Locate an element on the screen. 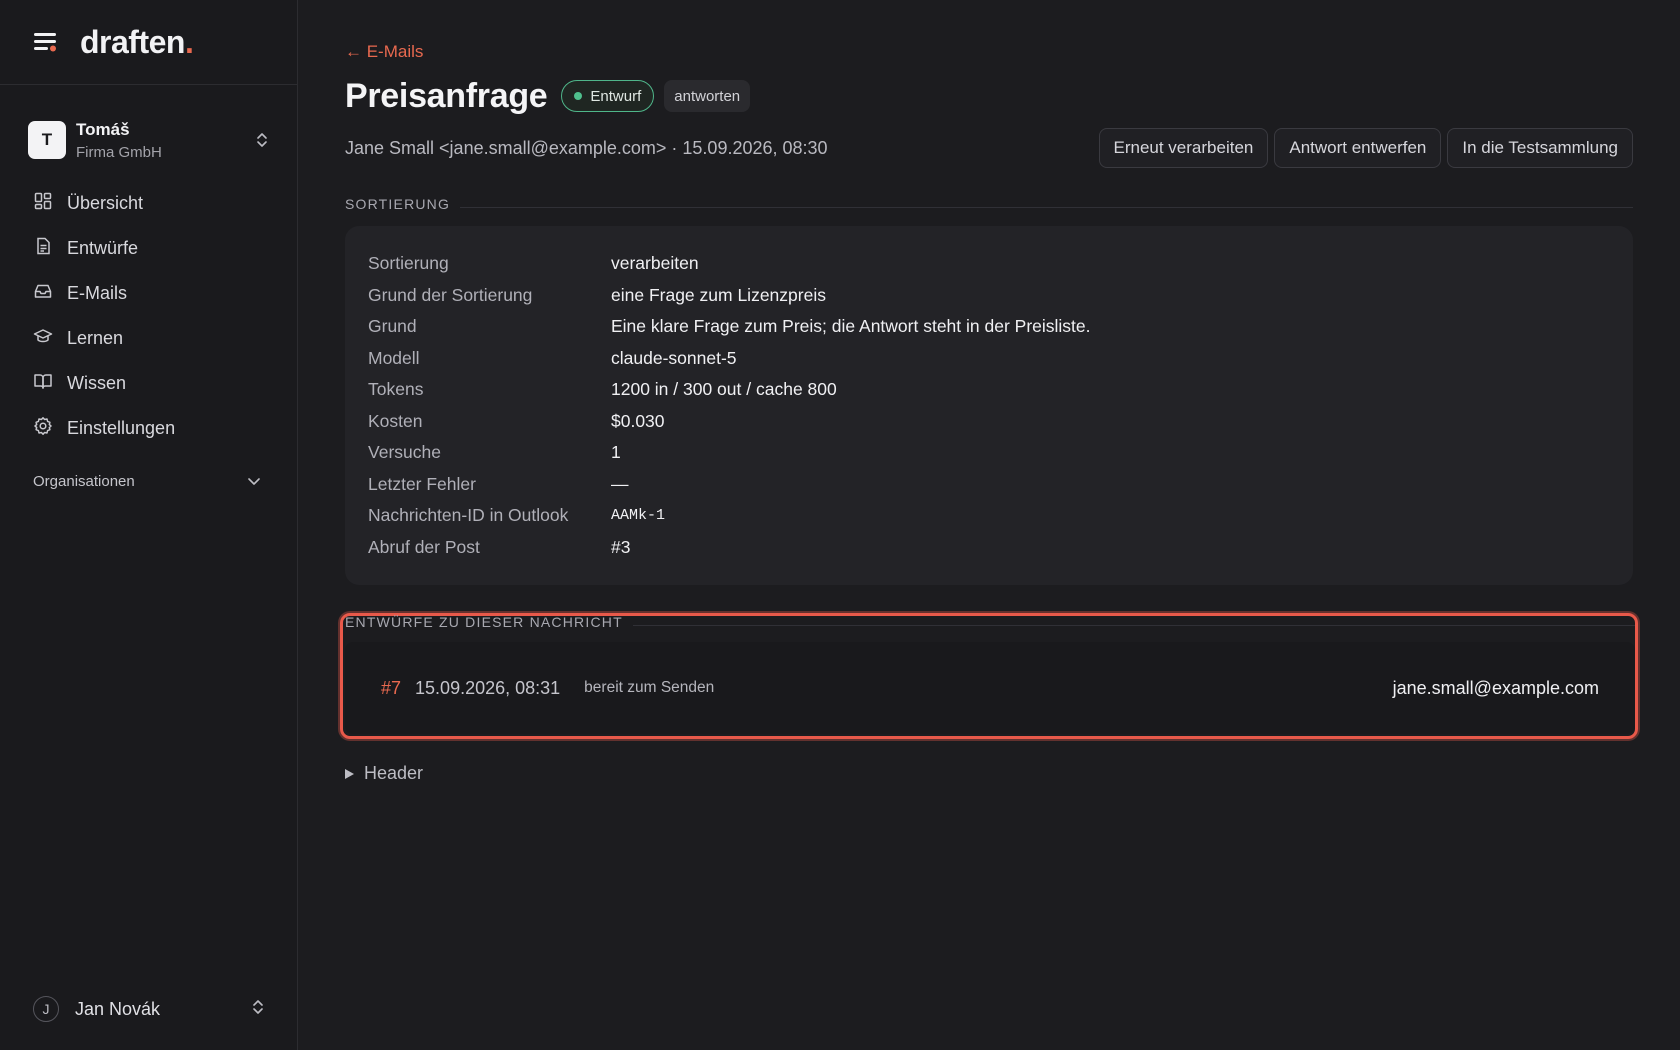 The width and height of the screenshot is (1680, 1050). kv-label: Kosten is located at coordinates (395, 420).